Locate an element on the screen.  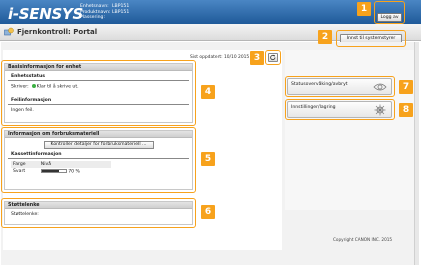
callout-ring-basic-info is located at coordinates (98, 93).